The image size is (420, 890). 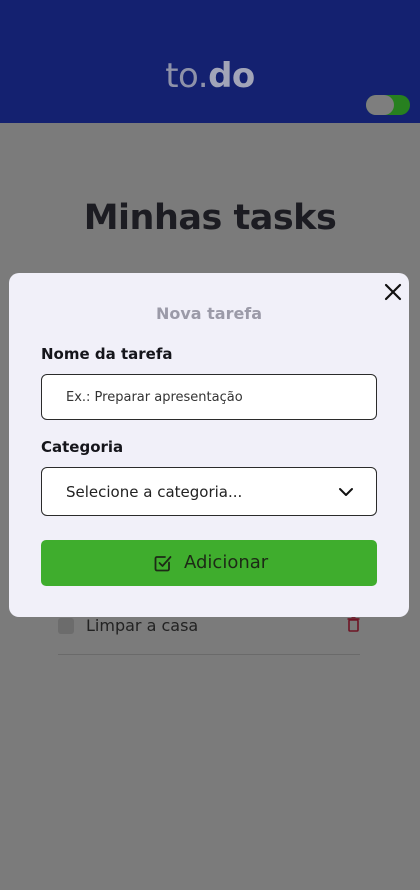 What do you see at coordinates (209, 313) in the screenshot?
I see `modal-title: Nova tarefa` at bounding box center [209, 313].